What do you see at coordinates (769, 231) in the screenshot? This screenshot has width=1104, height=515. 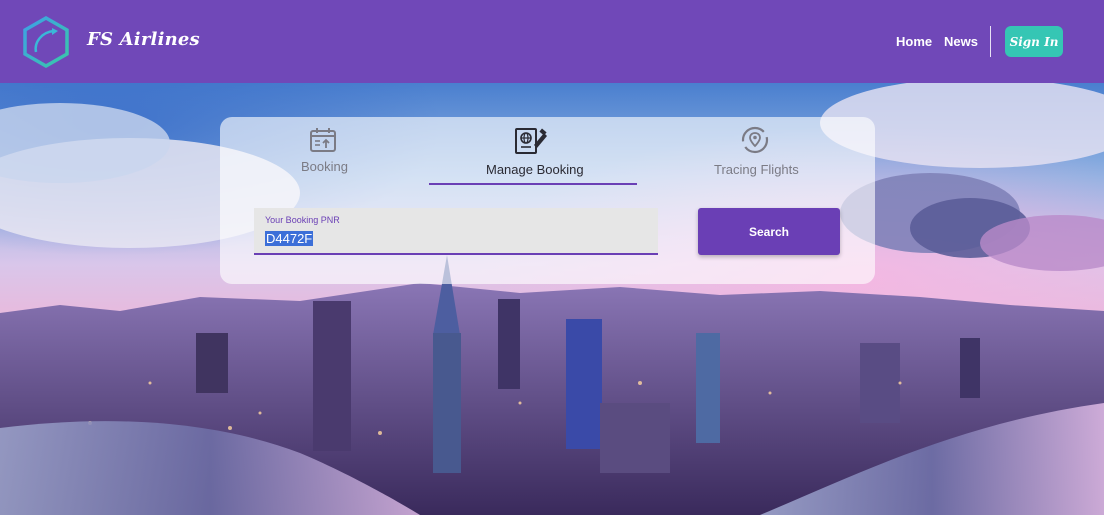 I see `search-button: Search` at bounding box center [769, 231].